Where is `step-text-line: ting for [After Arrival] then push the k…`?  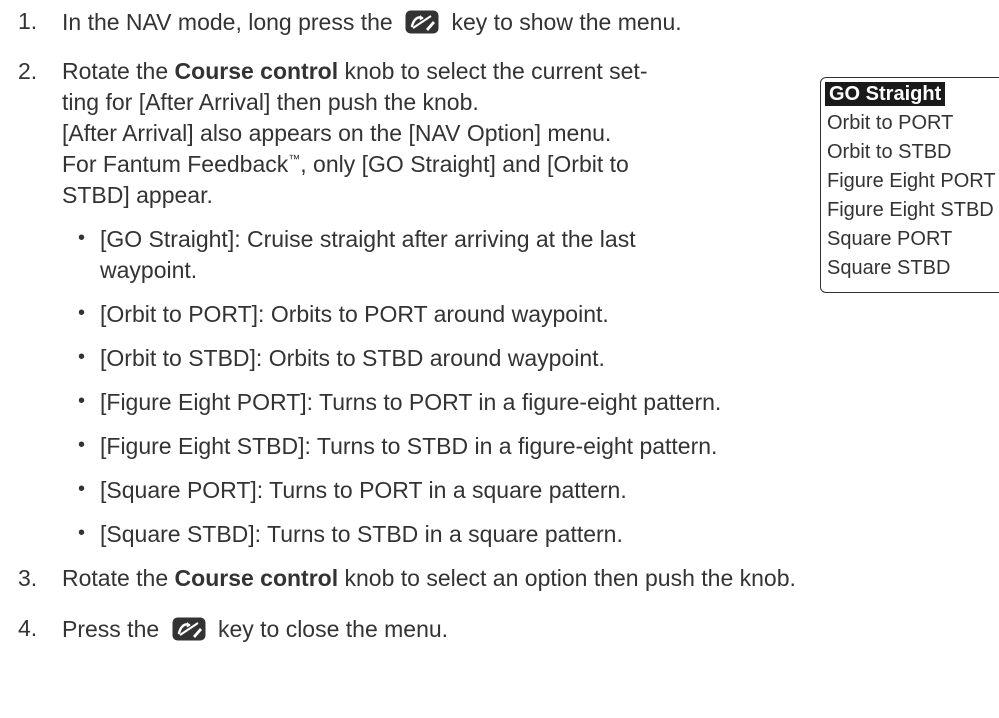 step-text-line: ting for [After Arrival] then push the k… is located at coordinates (270, 102).